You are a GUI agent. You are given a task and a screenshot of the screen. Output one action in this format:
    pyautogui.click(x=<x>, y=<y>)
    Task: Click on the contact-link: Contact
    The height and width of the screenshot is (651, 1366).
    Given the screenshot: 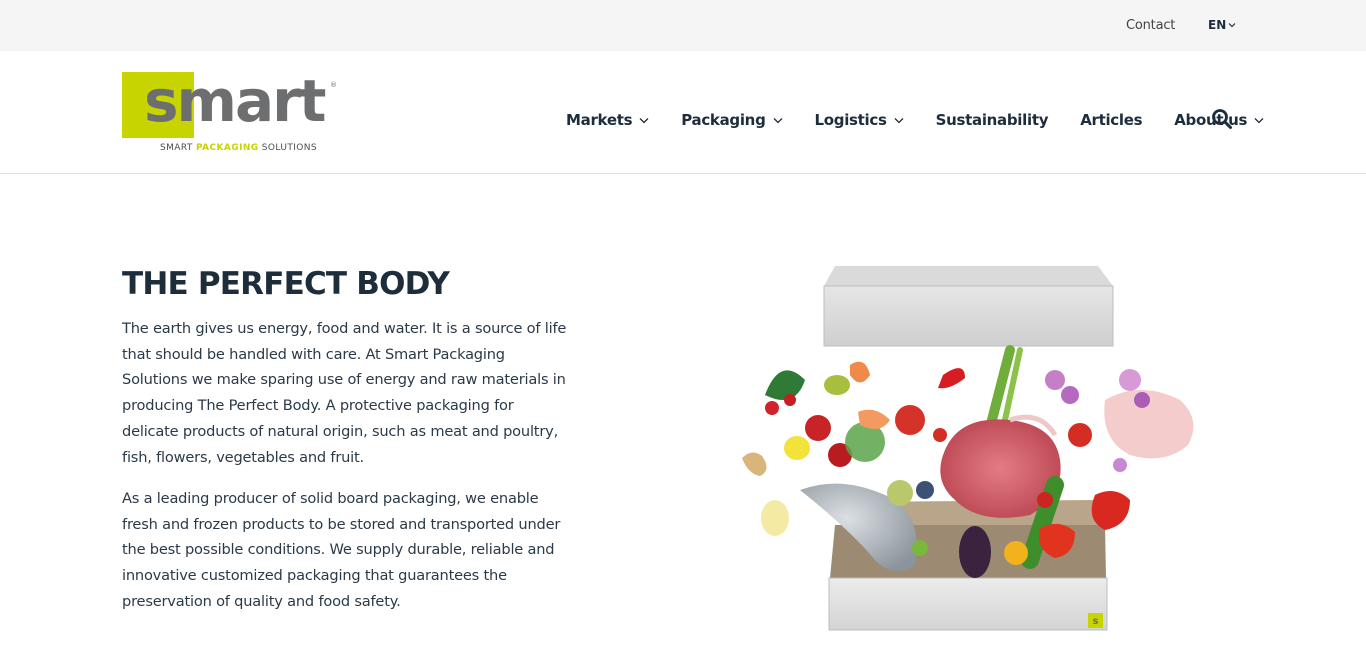 What is the action you would take?
    pyautogui.click(x=1150, y=25)
    